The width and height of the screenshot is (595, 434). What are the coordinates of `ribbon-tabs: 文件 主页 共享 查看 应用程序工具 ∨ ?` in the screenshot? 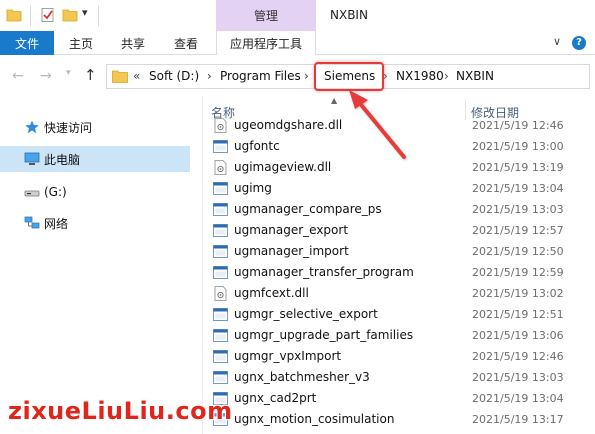 It's located at (297, 43).